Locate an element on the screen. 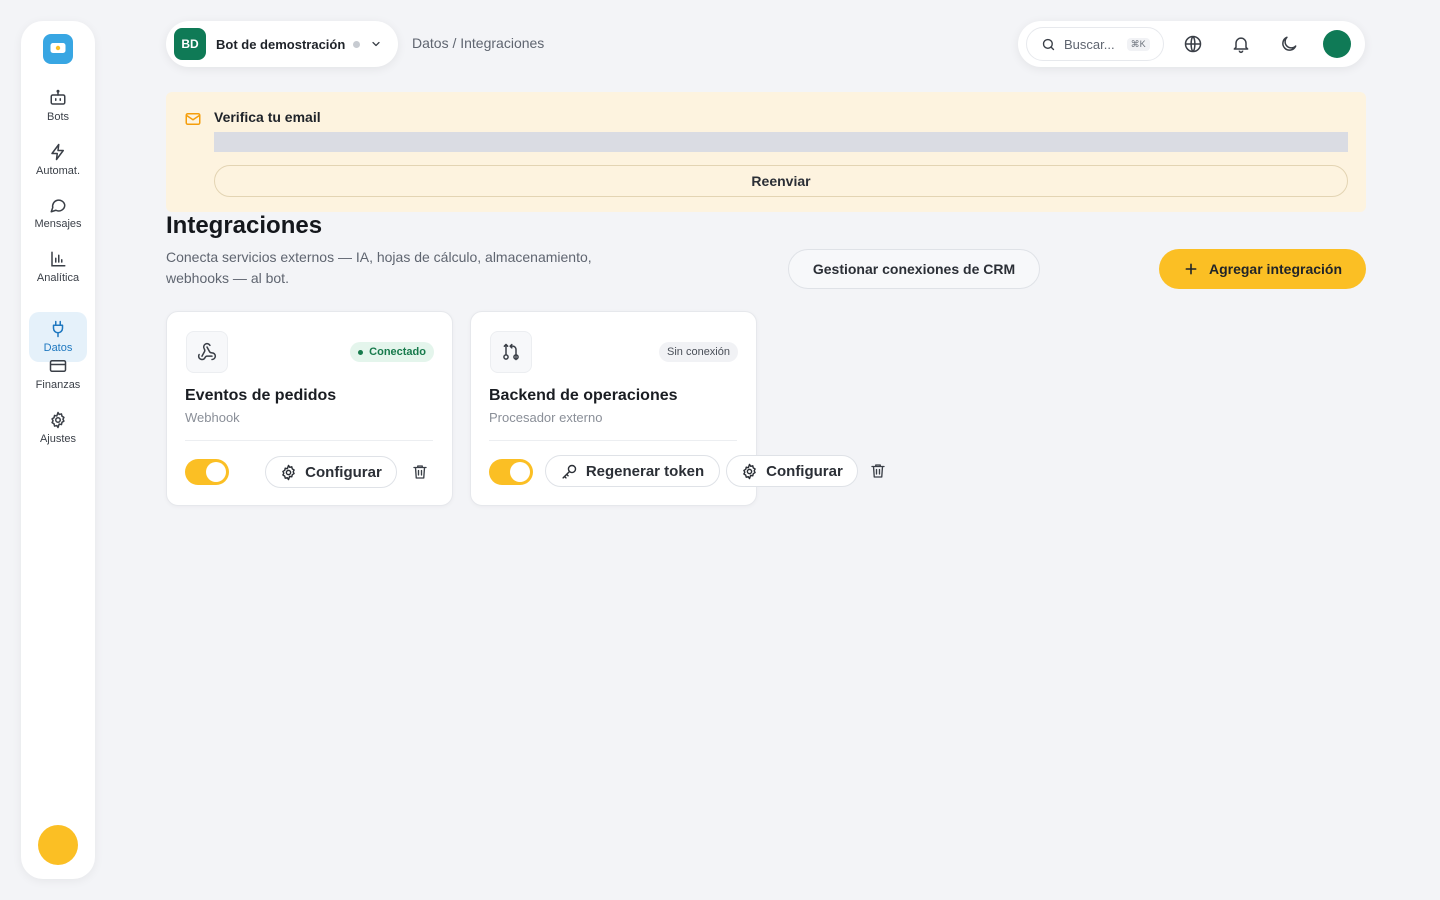 This screenshot has width=1440, height=900. sidebar-item-mensajes: Mensajes is located at coordinates (58, 213).